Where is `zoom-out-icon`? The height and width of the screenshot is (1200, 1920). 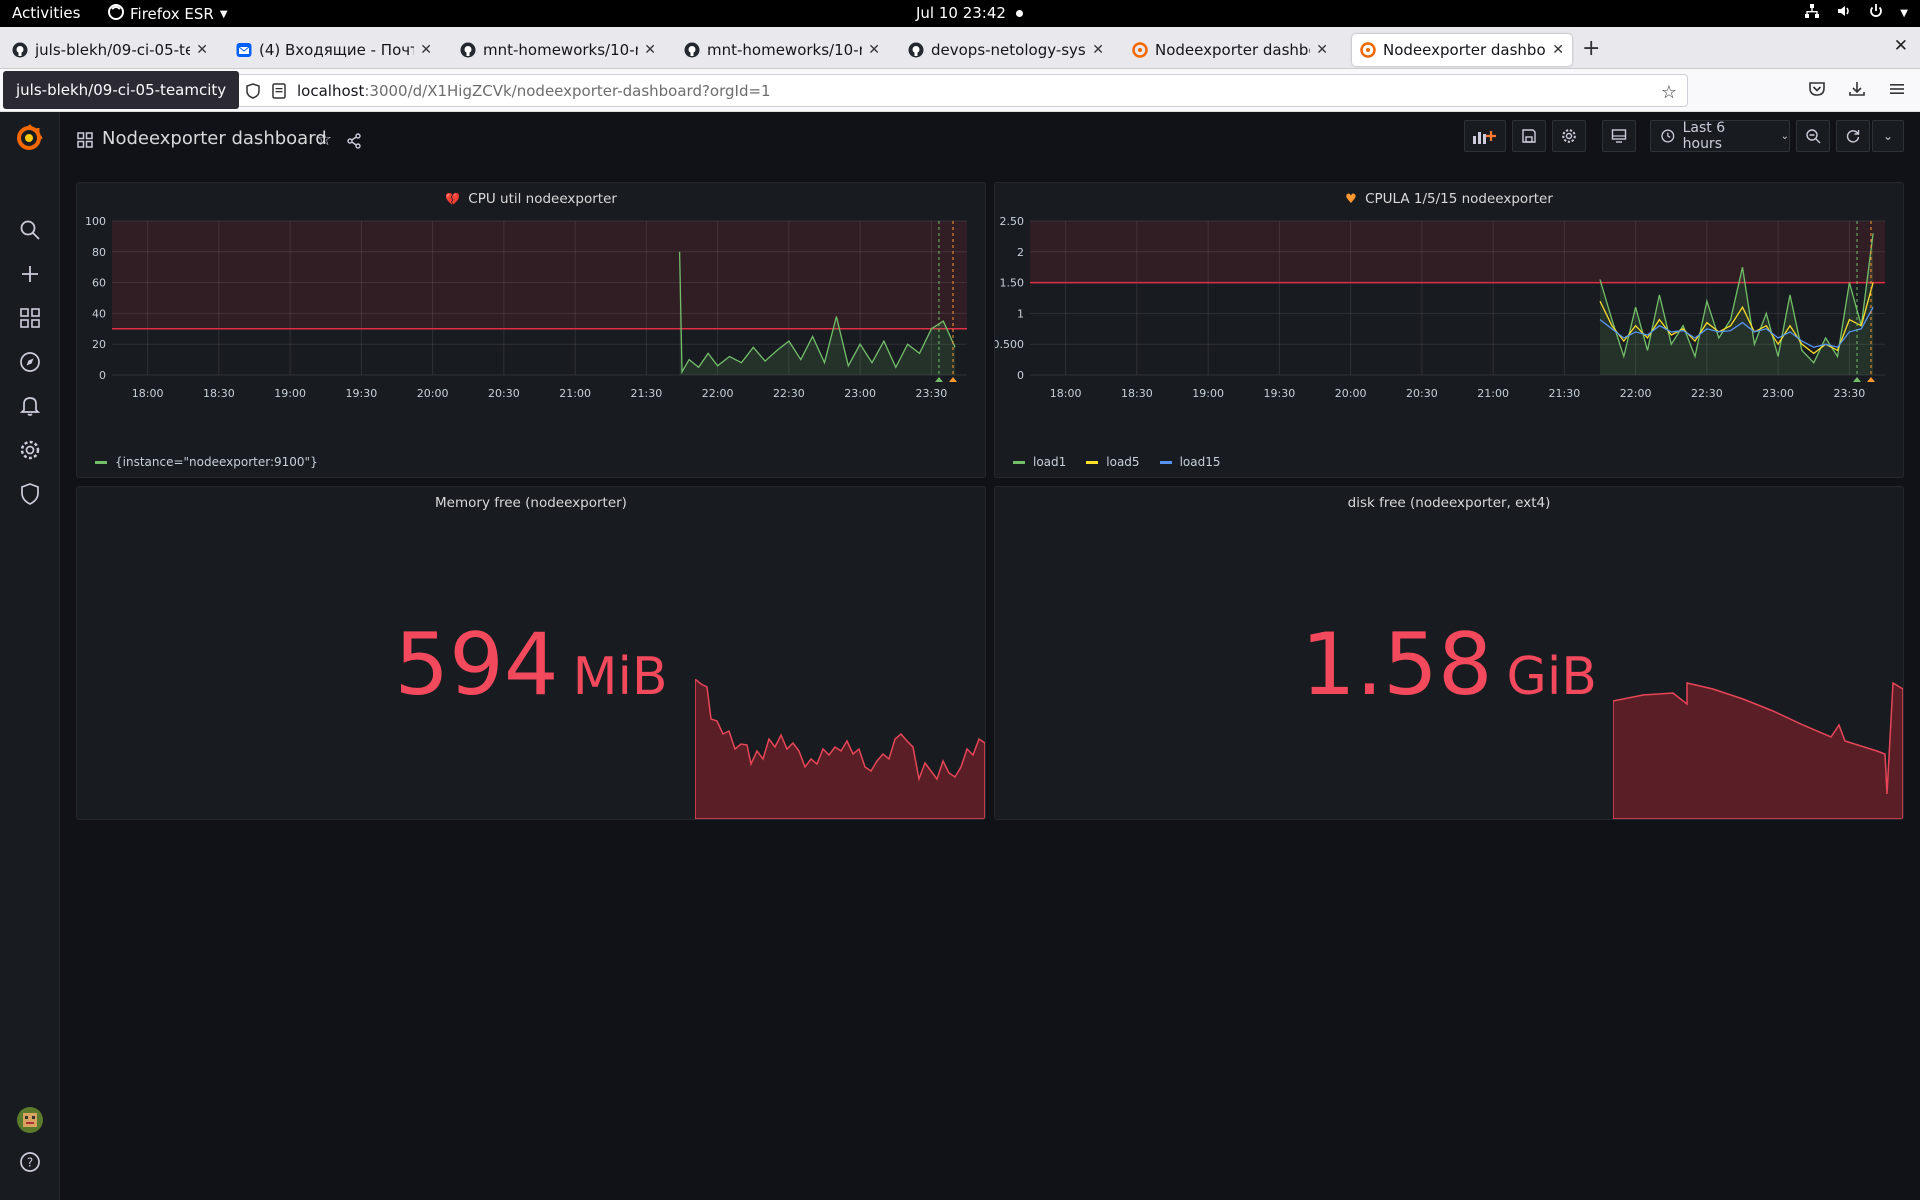 zoom-out-icon is located at coordinates (1813, 136).